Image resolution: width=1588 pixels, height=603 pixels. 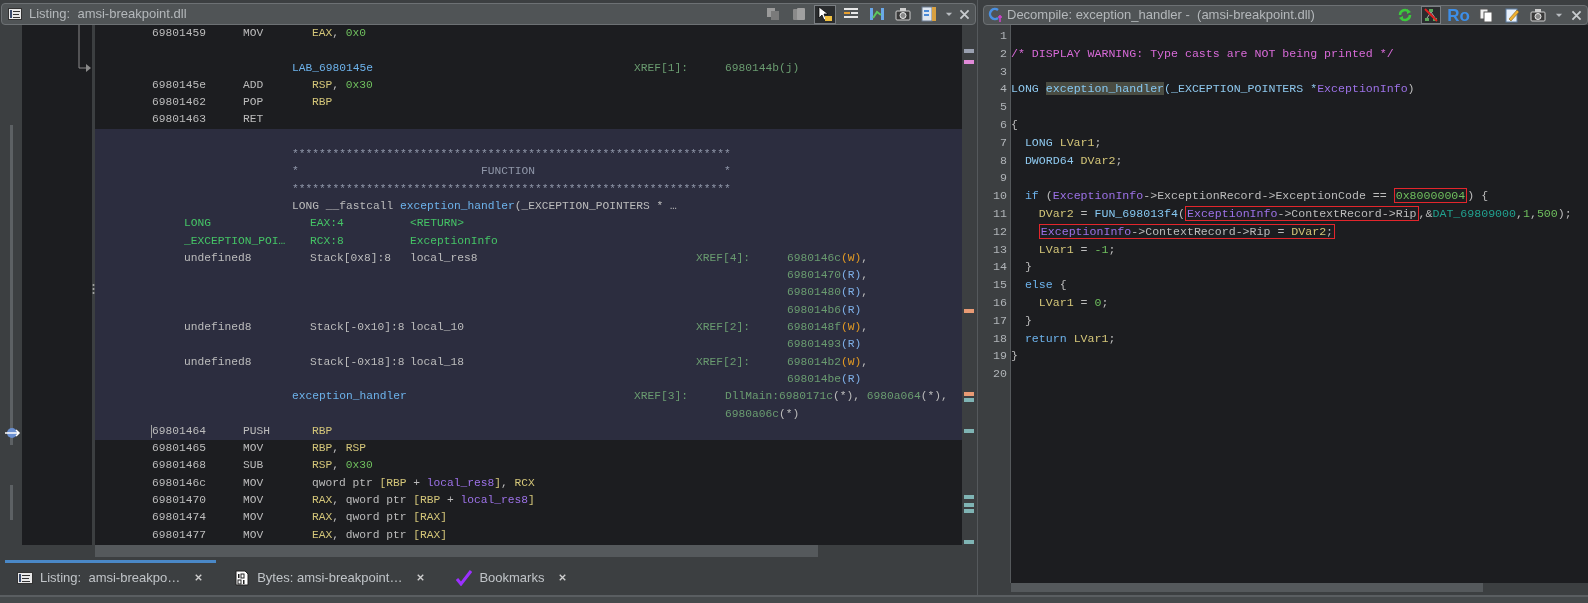 I want to click on mnemonic-text: ADD, so click(x=253, y=85).